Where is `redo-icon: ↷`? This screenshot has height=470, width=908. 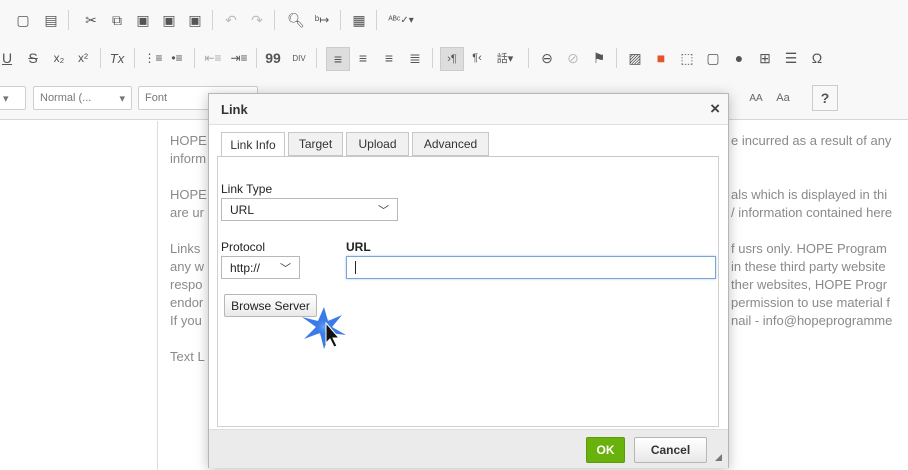 redo-icon: ↷ is located at coordinates (257, 20).